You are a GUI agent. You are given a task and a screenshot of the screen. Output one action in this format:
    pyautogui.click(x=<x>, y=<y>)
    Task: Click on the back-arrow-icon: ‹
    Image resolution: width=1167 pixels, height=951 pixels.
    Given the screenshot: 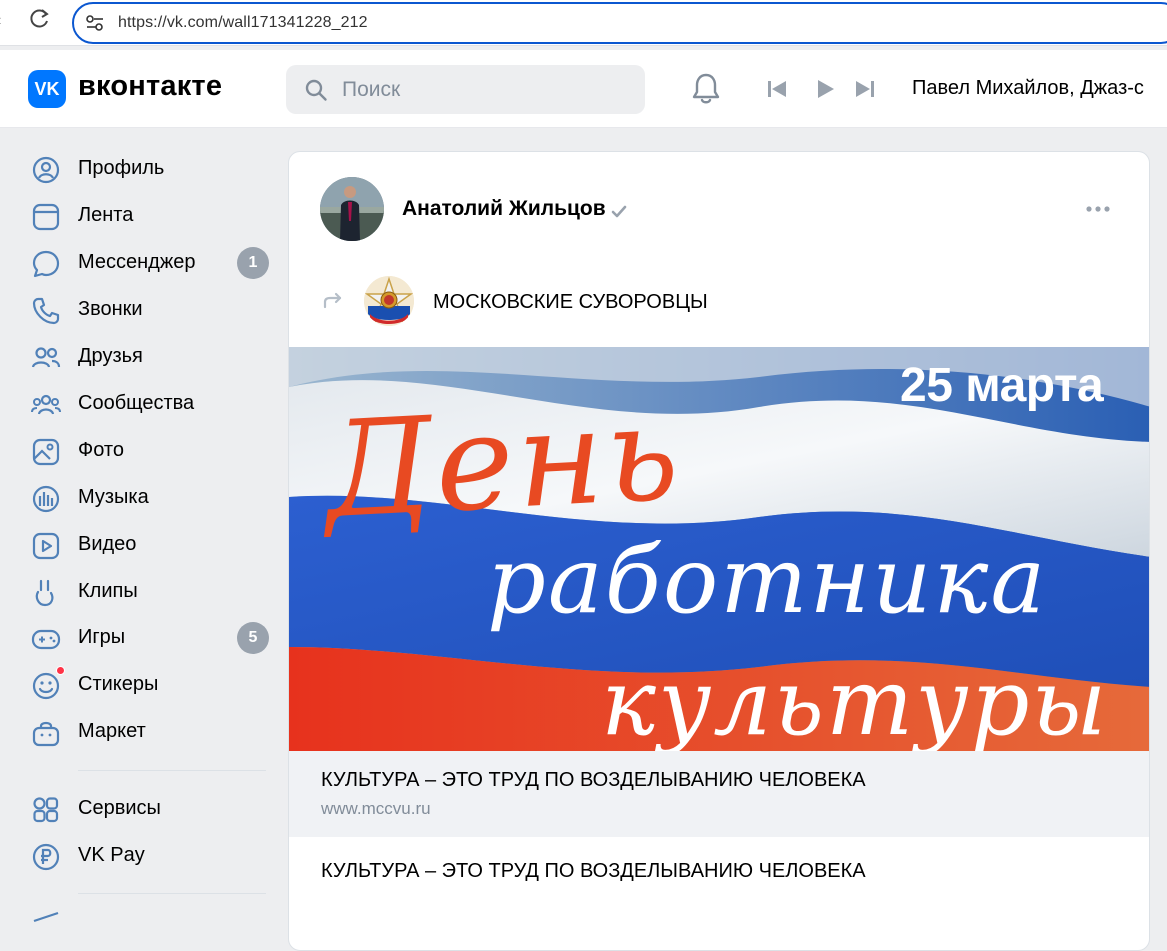 What is the action you would take?
    pyautogui.click(x=0, y=21)
    